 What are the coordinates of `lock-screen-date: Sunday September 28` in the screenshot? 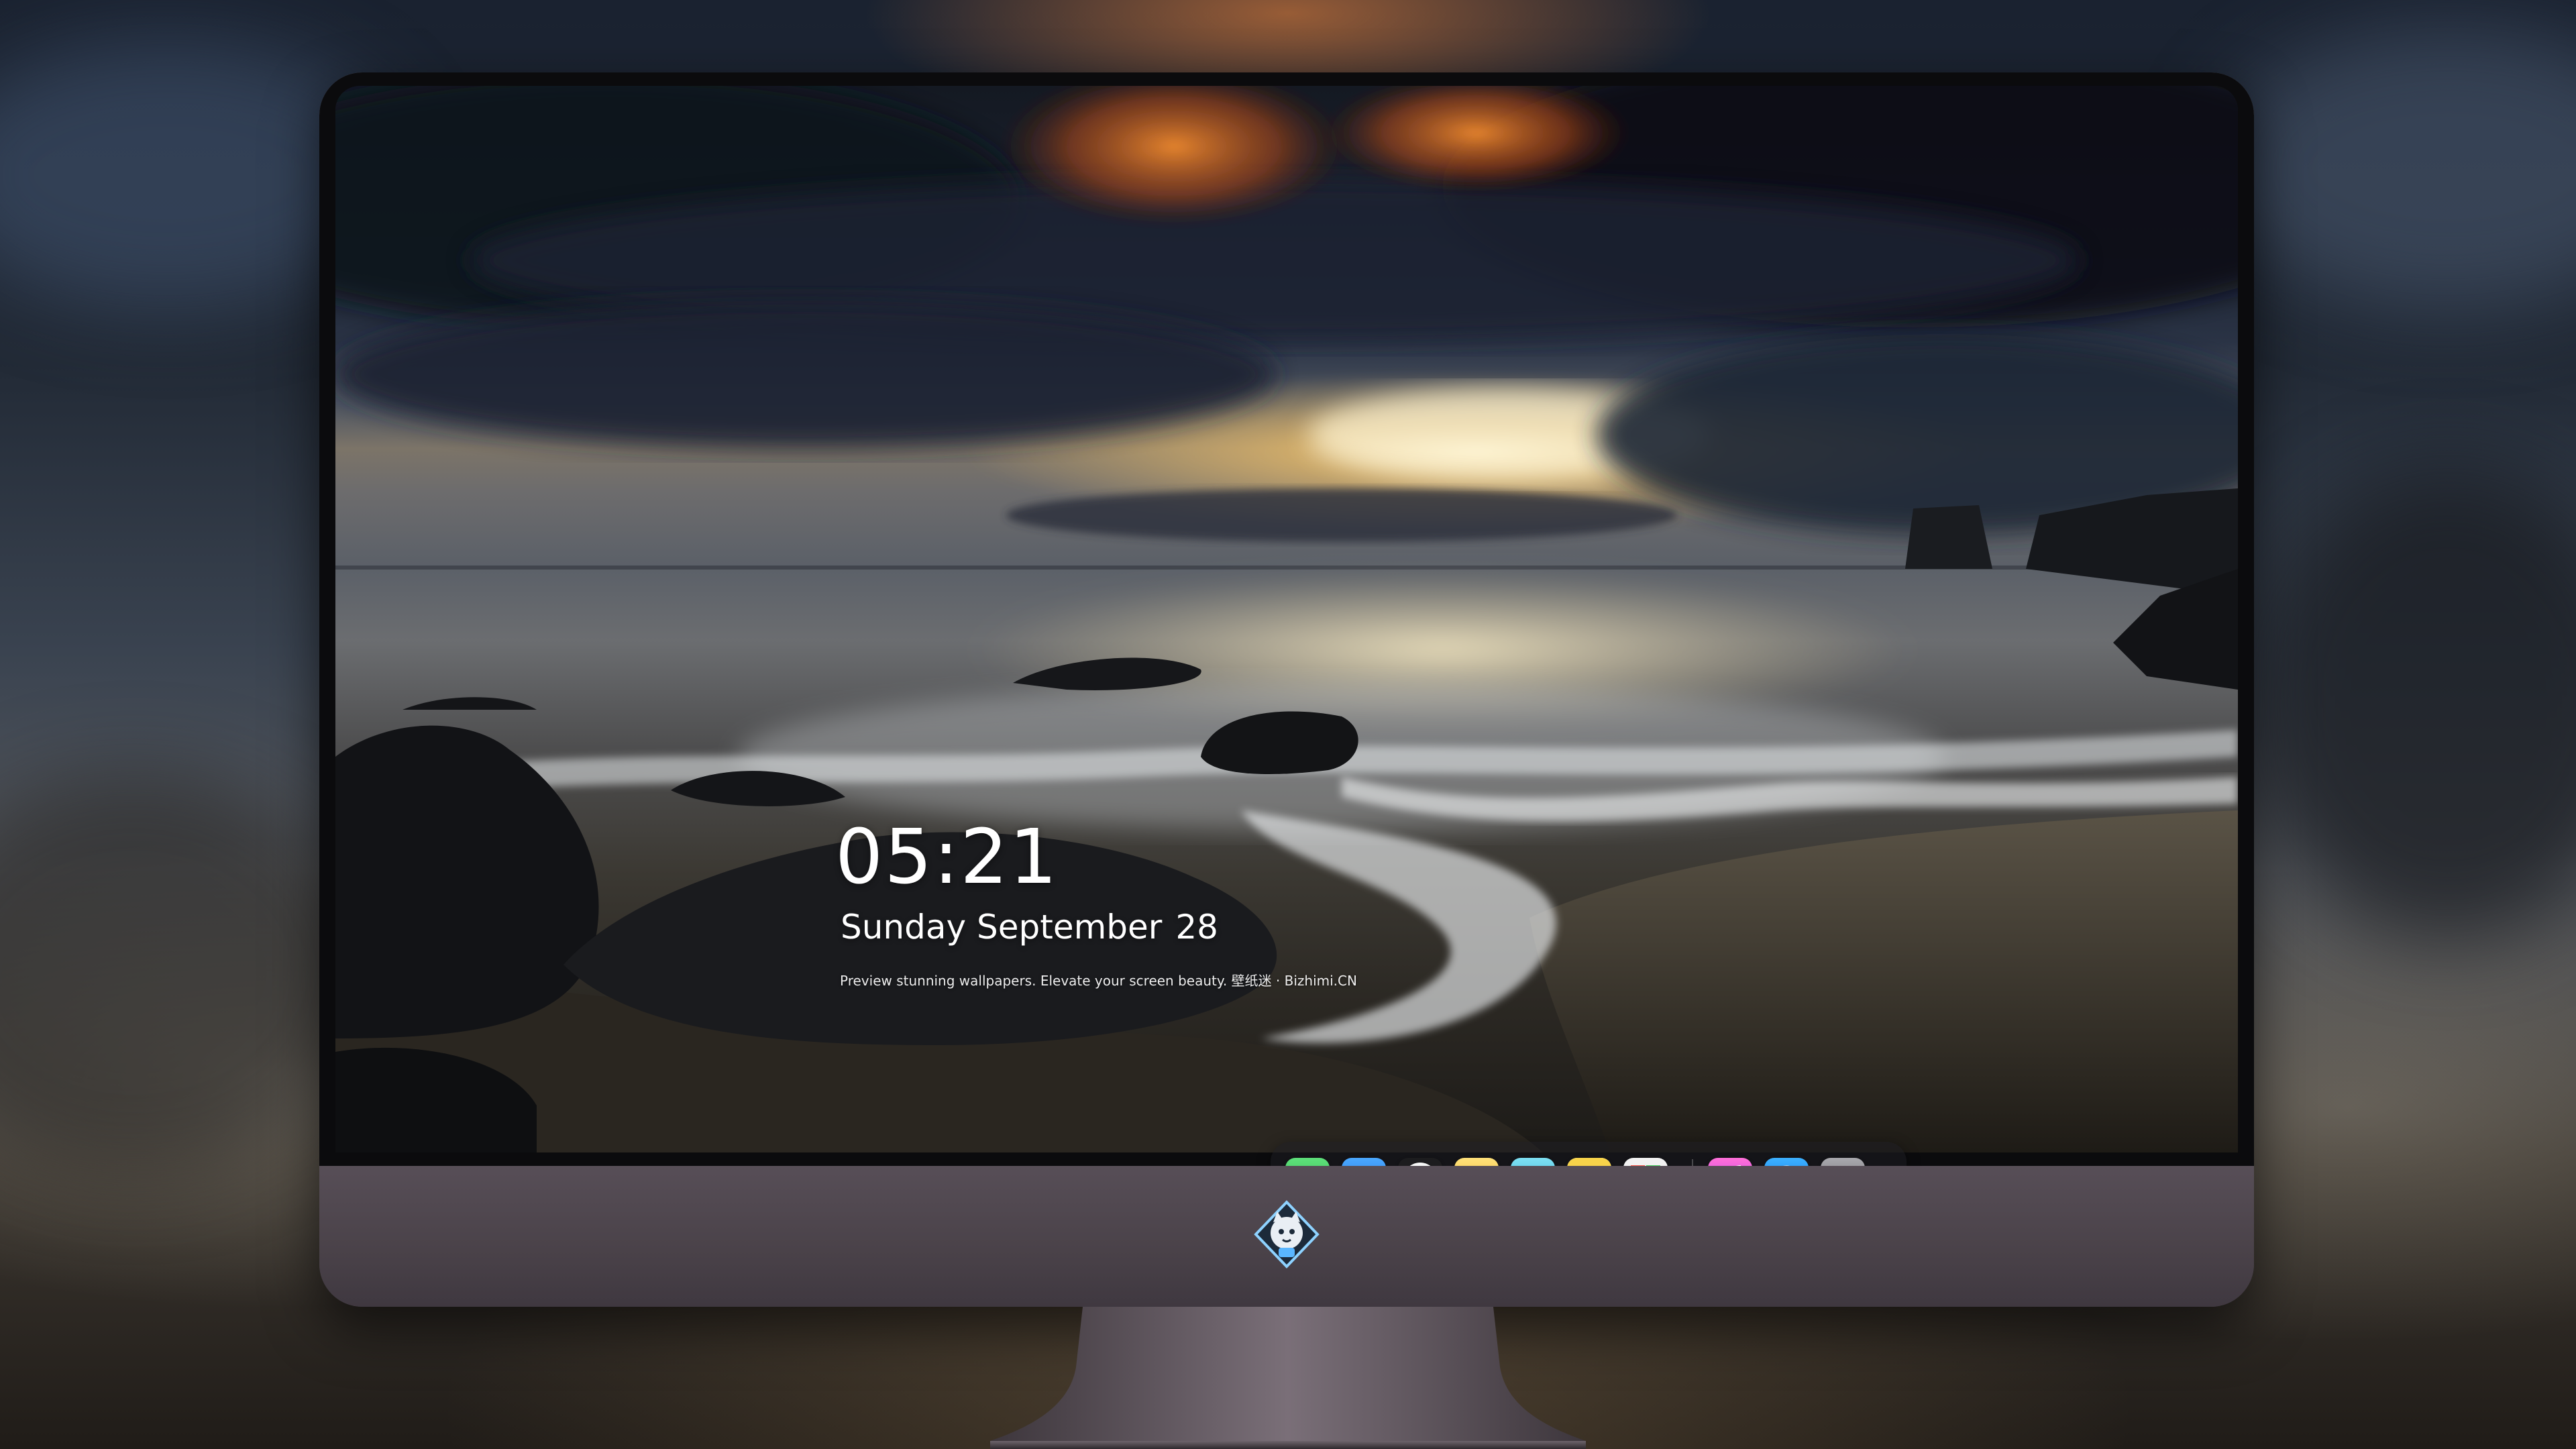 It's located at (1029, 927).